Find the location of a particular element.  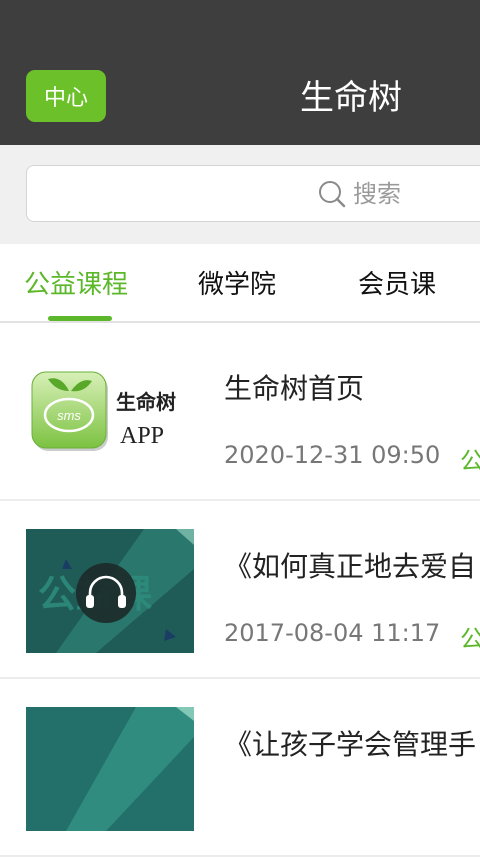

search-area is located at coordinates (240, 194).